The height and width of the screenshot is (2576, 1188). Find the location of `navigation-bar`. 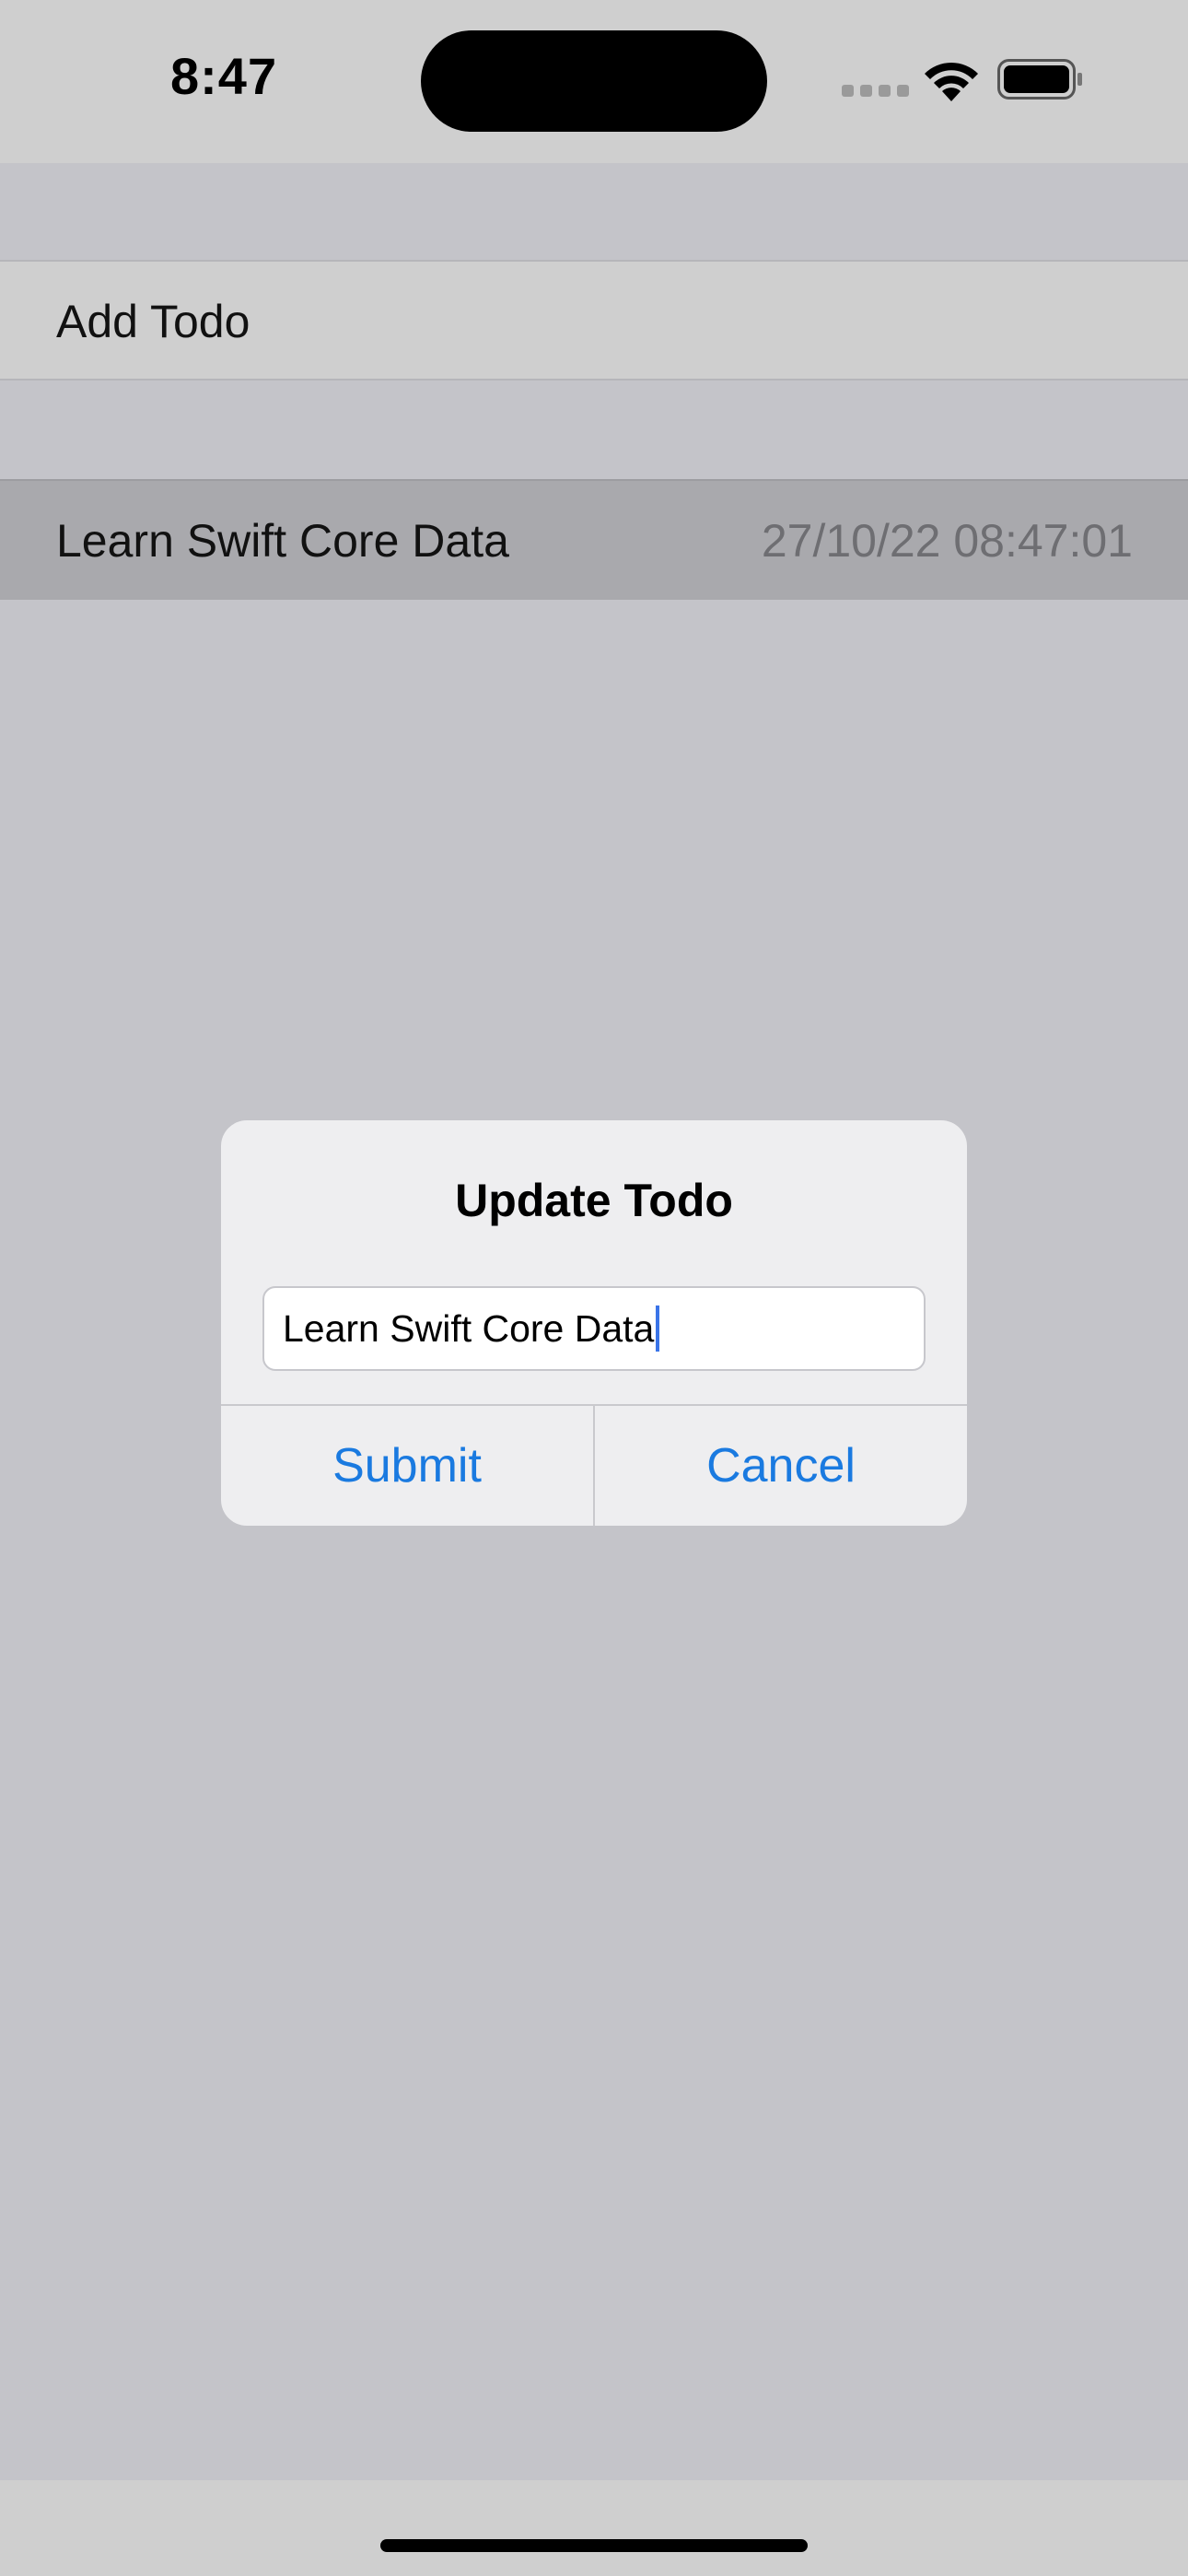

navigation-bar is located at coordinates (594, 212).